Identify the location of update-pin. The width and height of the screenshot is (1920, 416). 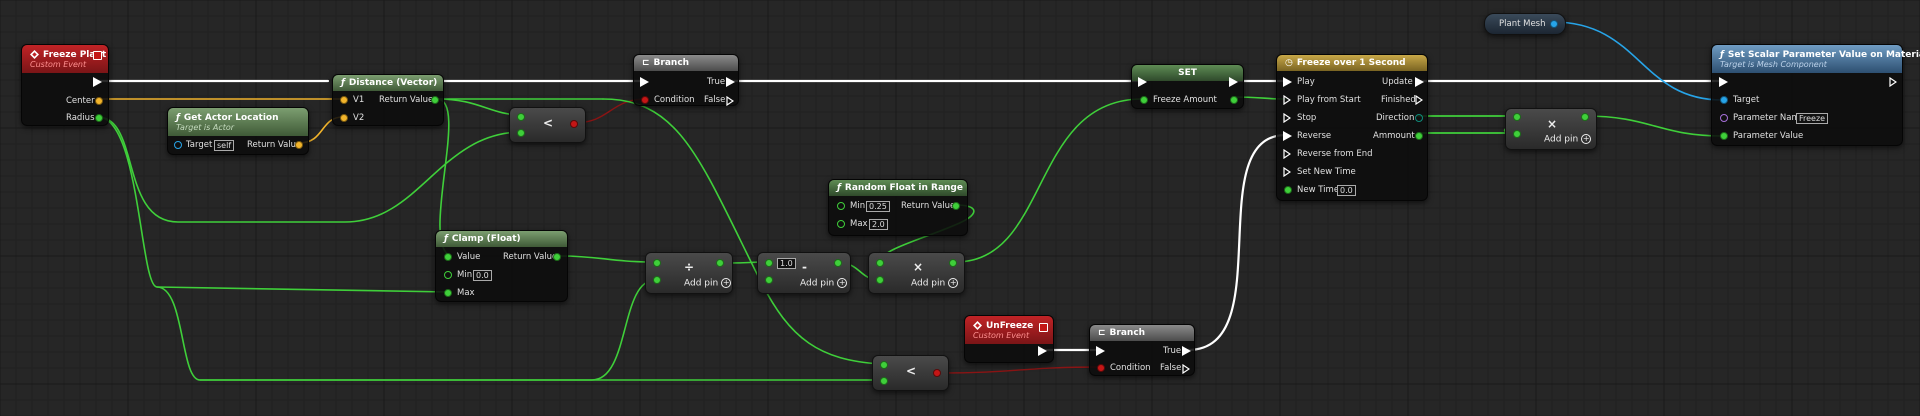
(1419, 82).